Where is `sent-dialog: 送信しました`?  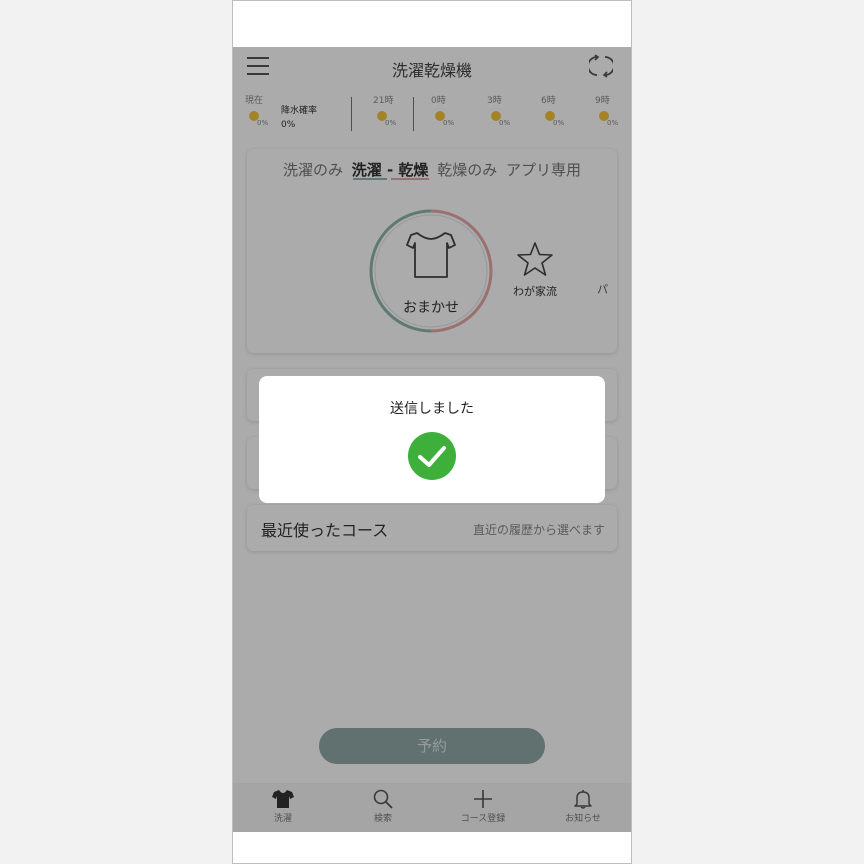
sent-dialog: 送信しました is located at coordinates (432, 439).